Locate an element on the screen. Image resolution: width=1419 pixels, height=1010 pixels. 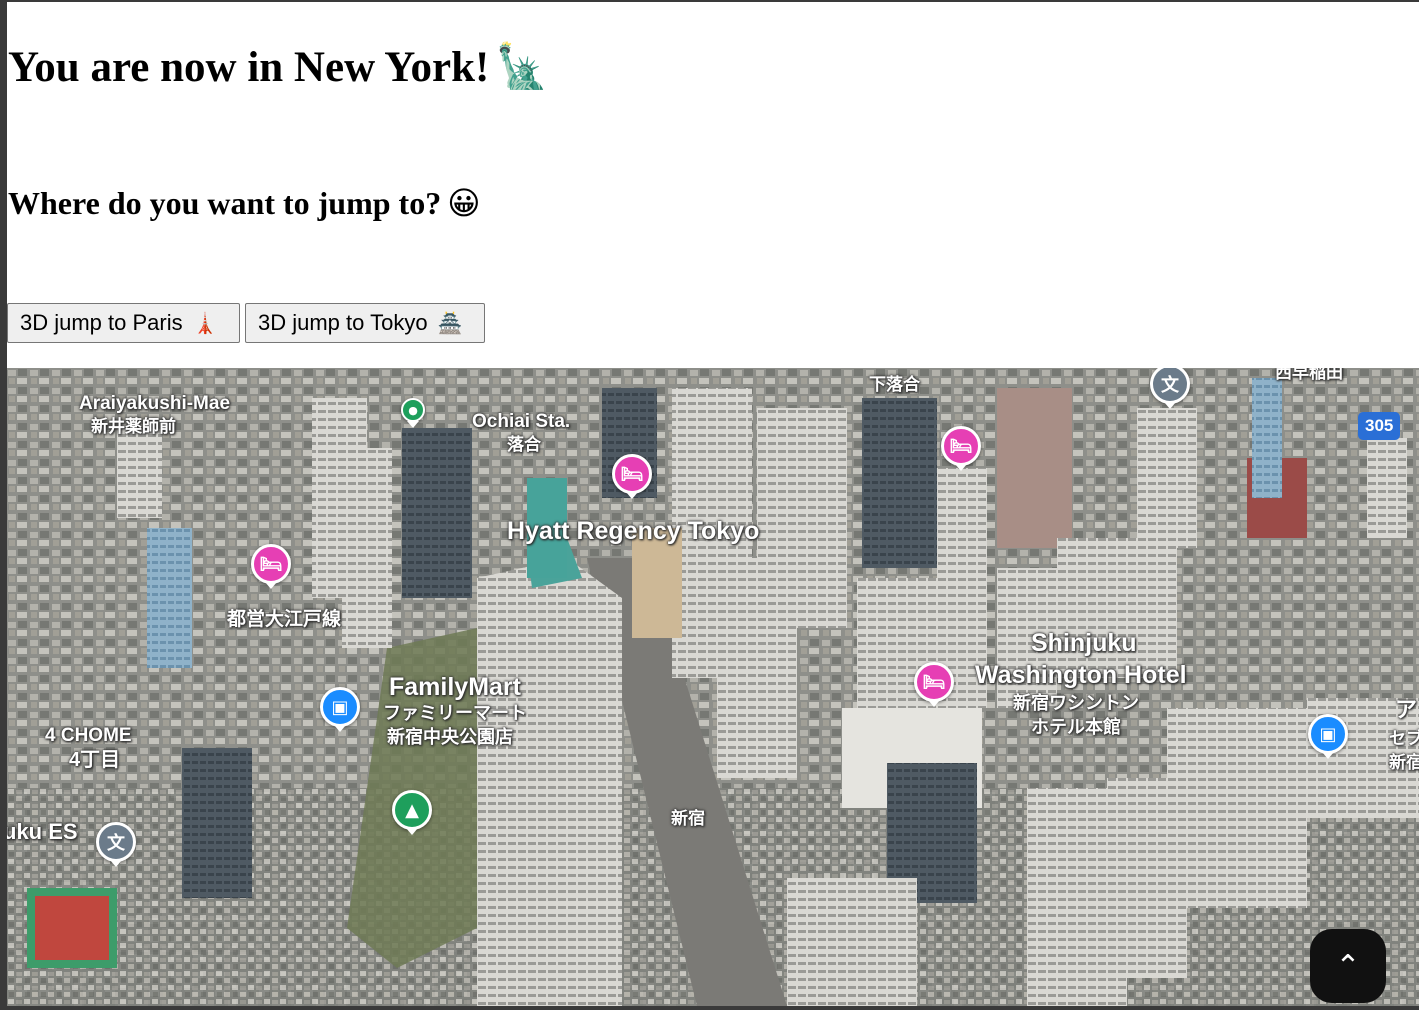
map-label-hyatt-regency: Hyatt Regency Tokyo is located at coordinates (633, 531).